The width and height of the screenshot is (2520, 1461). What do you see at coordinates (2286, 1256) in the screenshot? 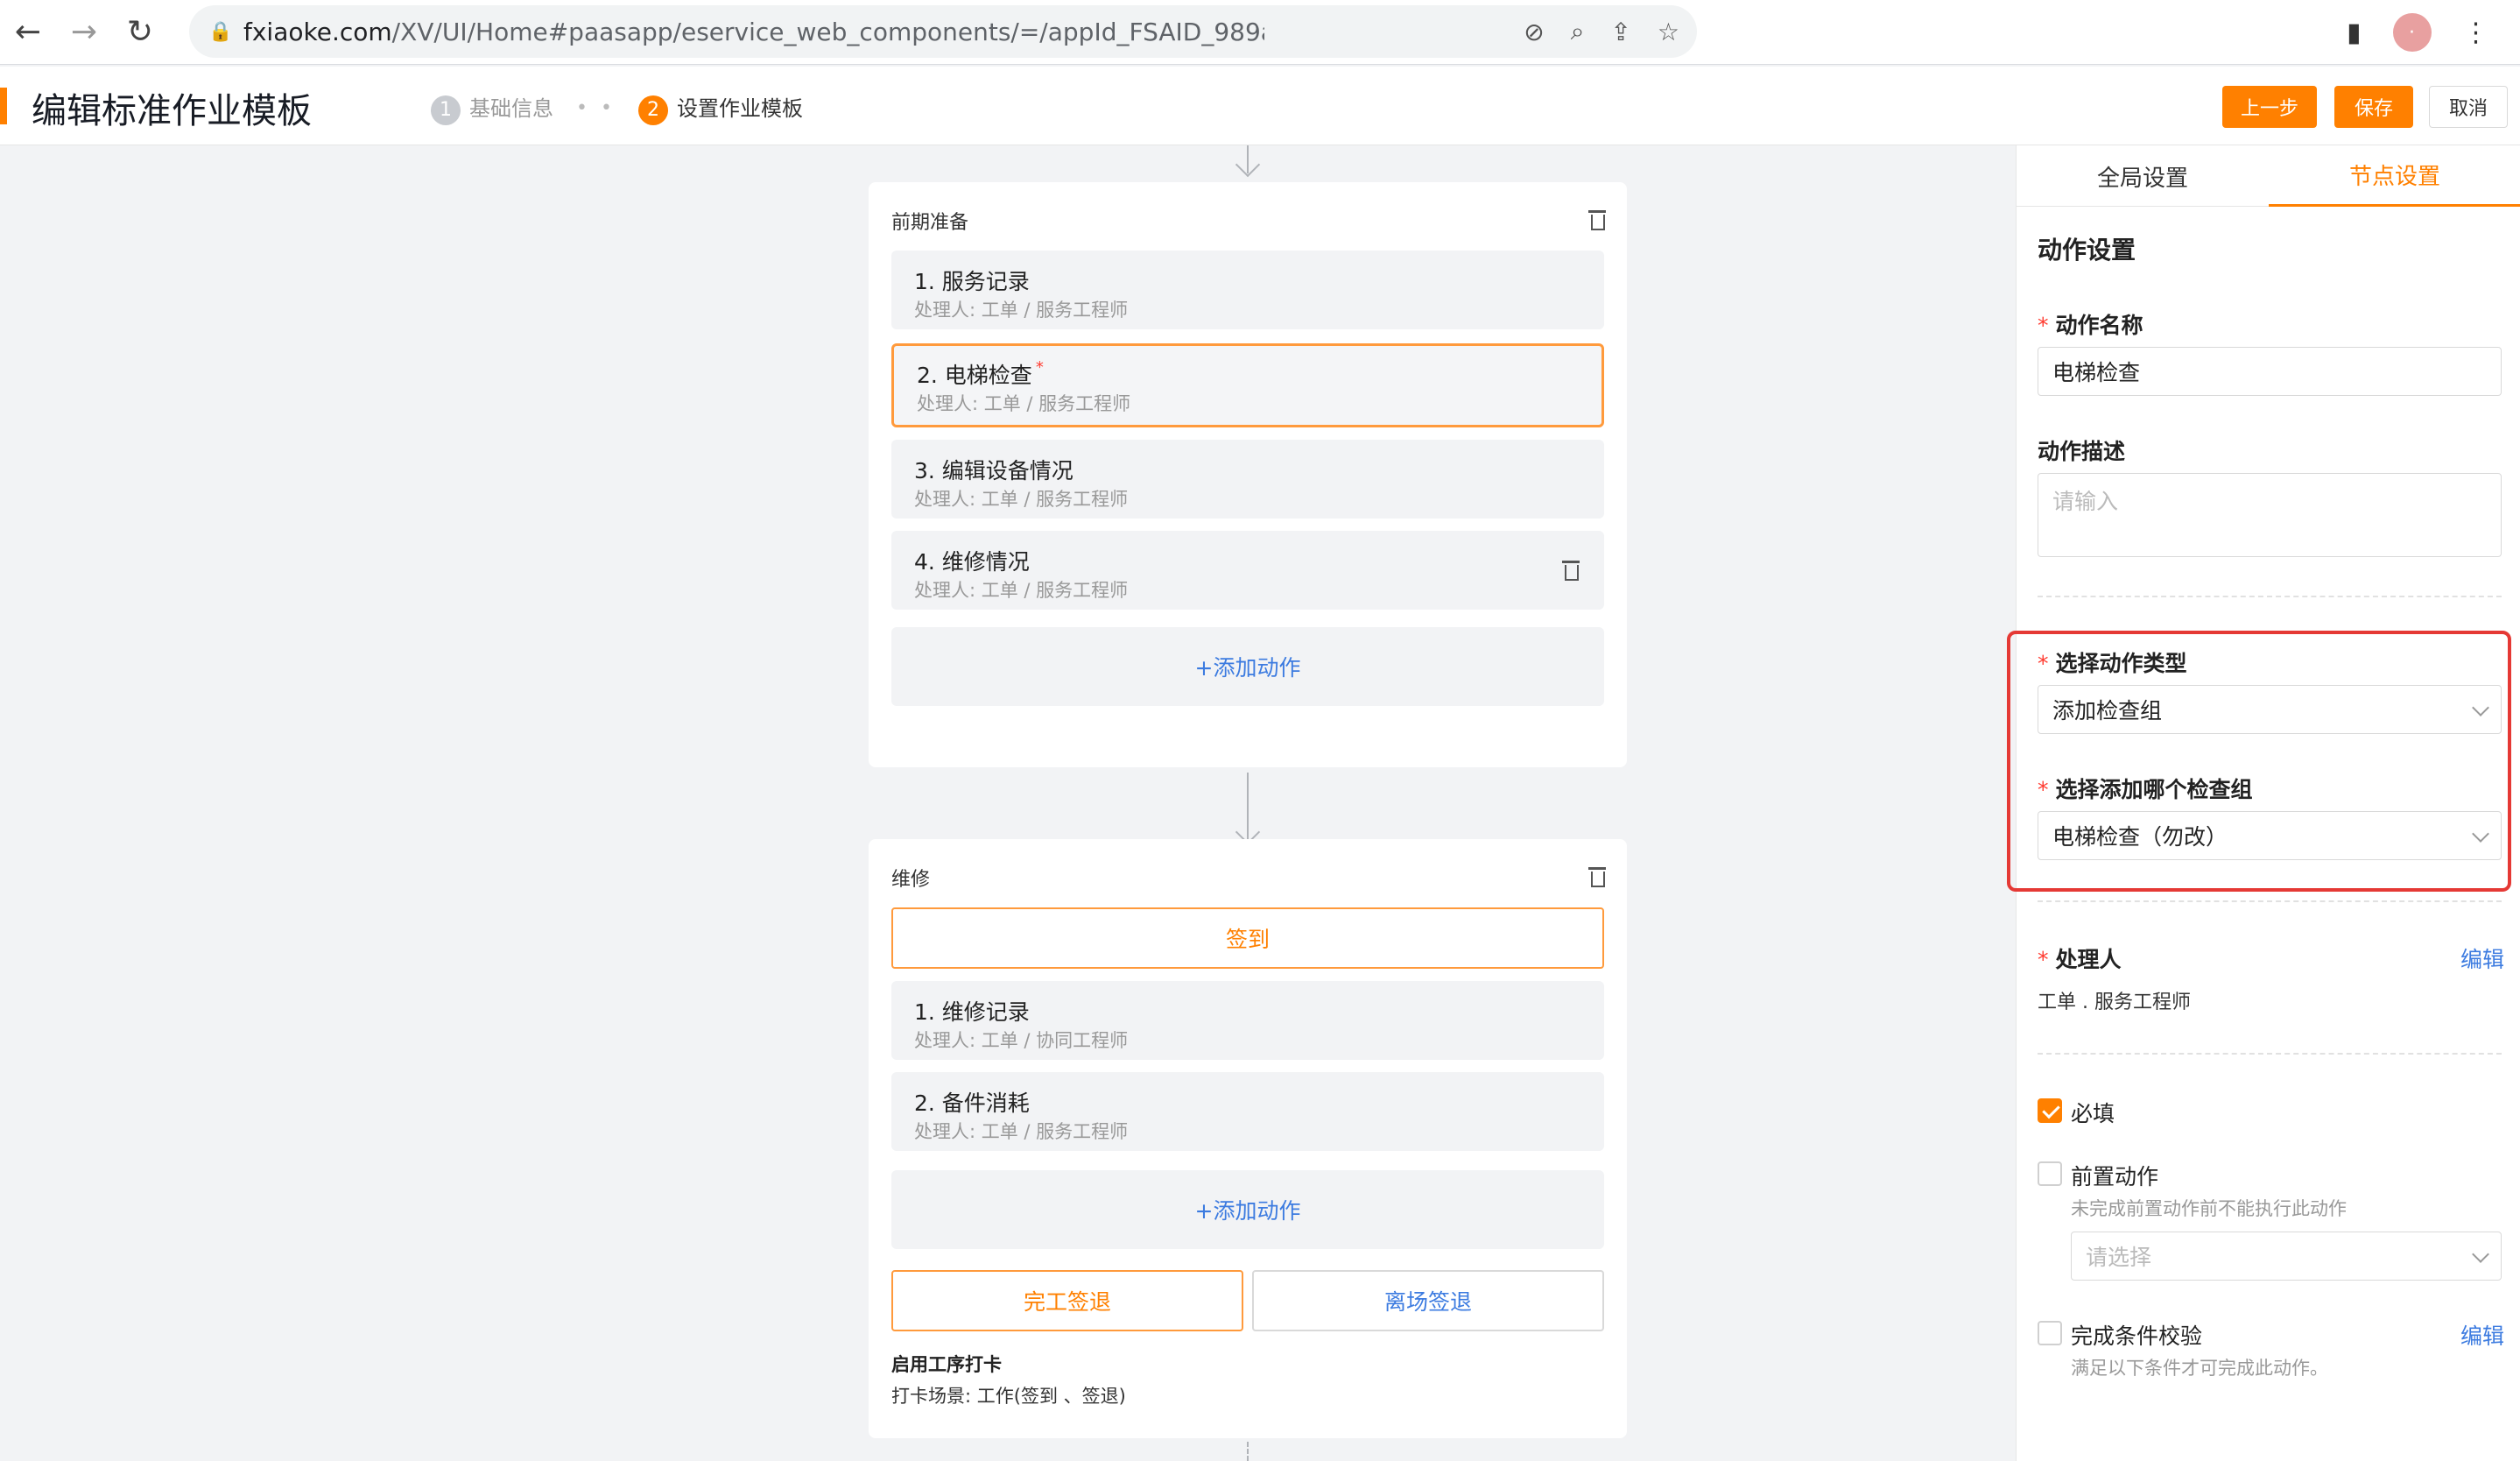
I see `pre-action-select: 请选择` at bounding box center [2286, 1256].